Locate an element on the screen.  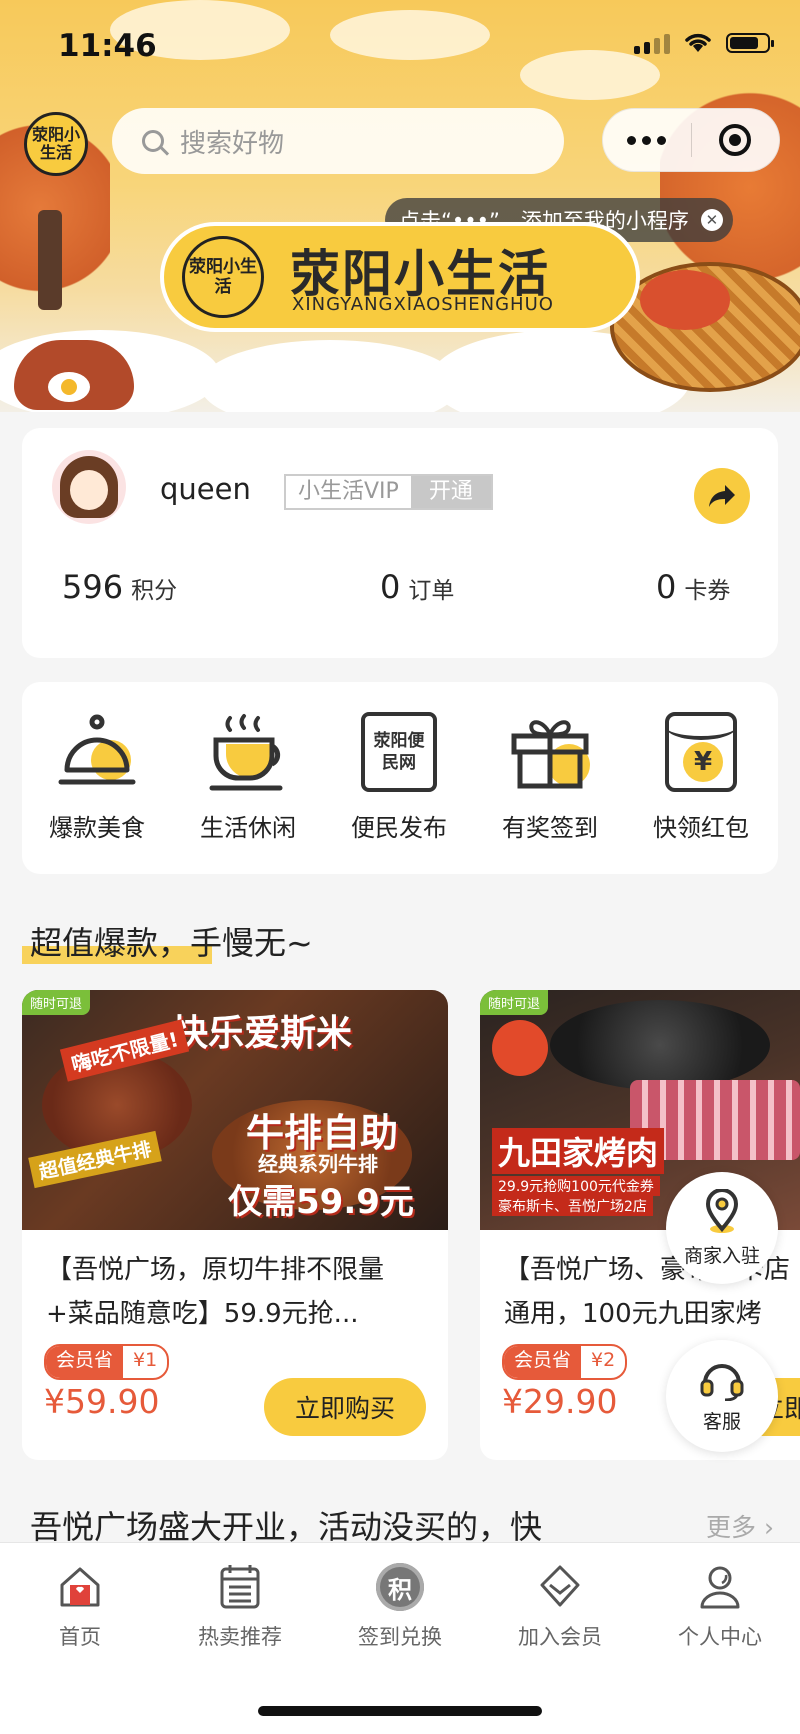
tab-profile: 个人中心 is located at coordinates (720, 1607).